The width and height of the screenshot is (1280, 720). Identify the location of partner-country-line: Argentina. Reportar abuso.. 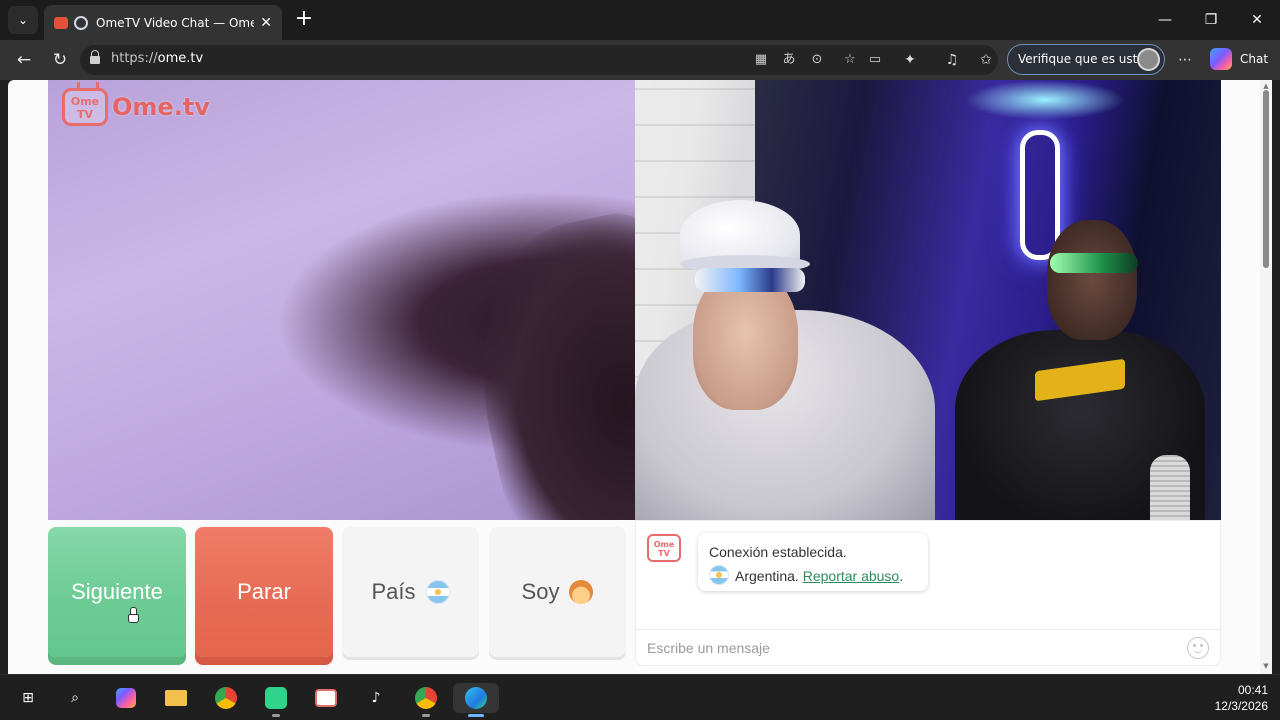
(813, 576).